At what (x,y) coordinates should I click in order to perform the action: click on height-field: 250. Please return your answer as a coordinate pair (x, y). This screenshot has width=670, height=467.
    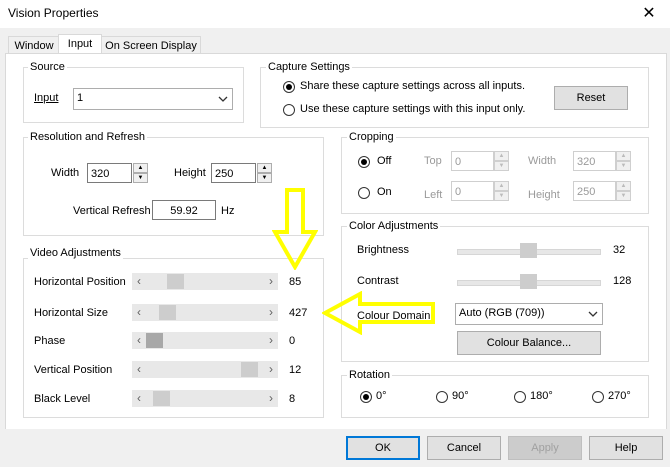
    Looking at the image, I should click on (233, 173).